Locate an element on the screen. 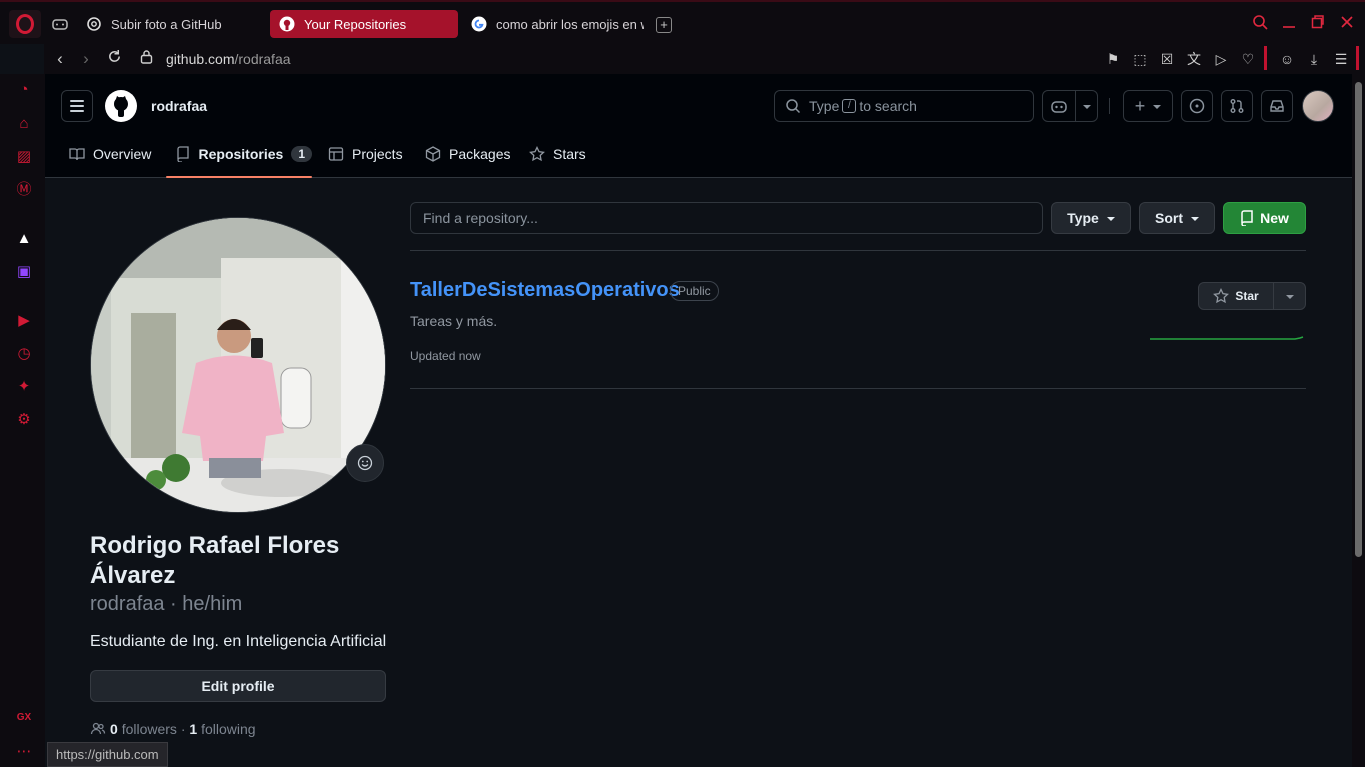 The image size is (1365, 767). create-new-button: + is located at coordinates (1148, 106).